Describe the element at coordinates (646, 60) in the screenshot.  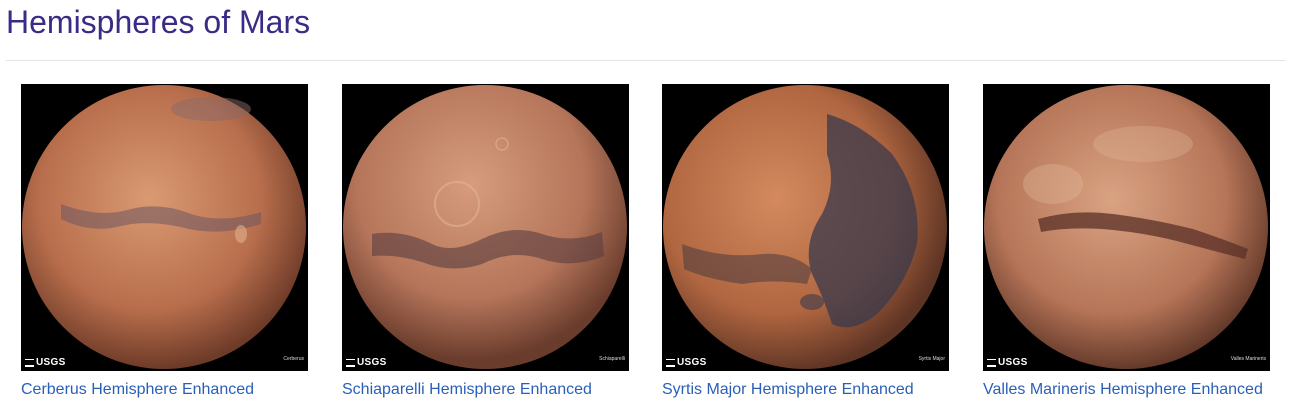
I see `title-divider` at that location.